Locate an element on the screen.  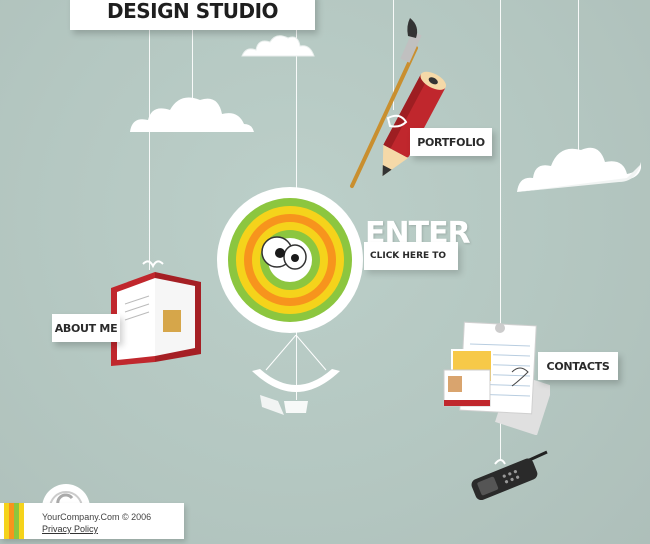
enter-button: CLICK HERE TO is located at coordinates (411, 256).